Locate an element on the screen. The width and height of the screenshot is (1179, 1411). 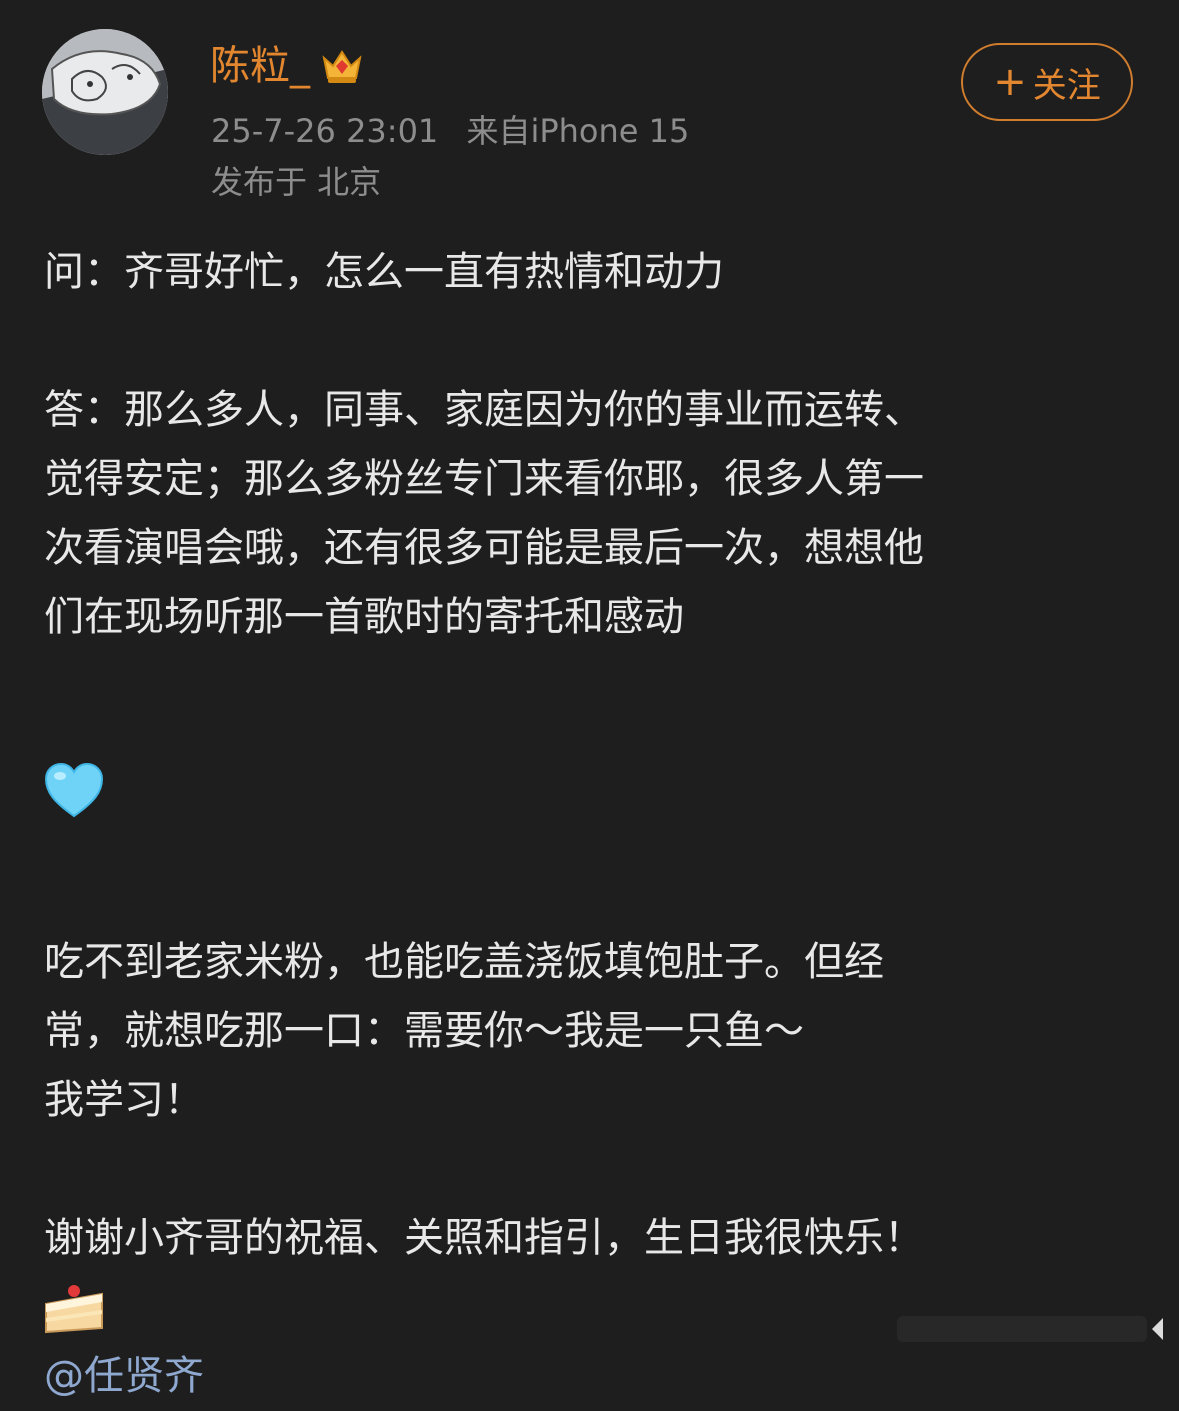
post-meta: 25-7-26 23:01 来自iPhone 15 is located at coordinates (450, 131).